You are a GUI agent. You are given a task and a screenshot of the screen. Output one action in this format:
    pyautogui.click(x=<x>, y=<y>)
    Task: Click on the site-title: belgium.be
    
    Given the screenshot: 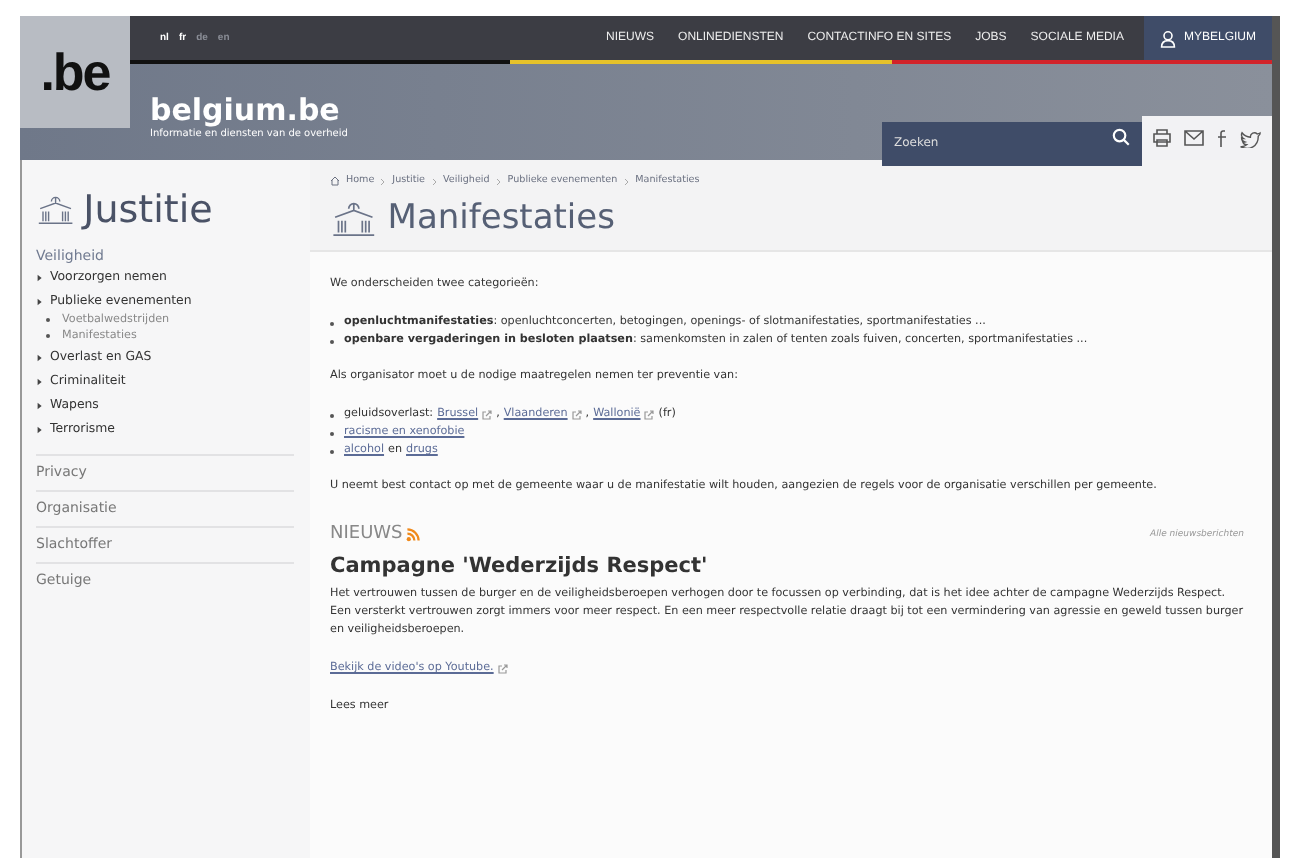 What is the action you would take?
    pyautogui.click(x=249, y=110)
    